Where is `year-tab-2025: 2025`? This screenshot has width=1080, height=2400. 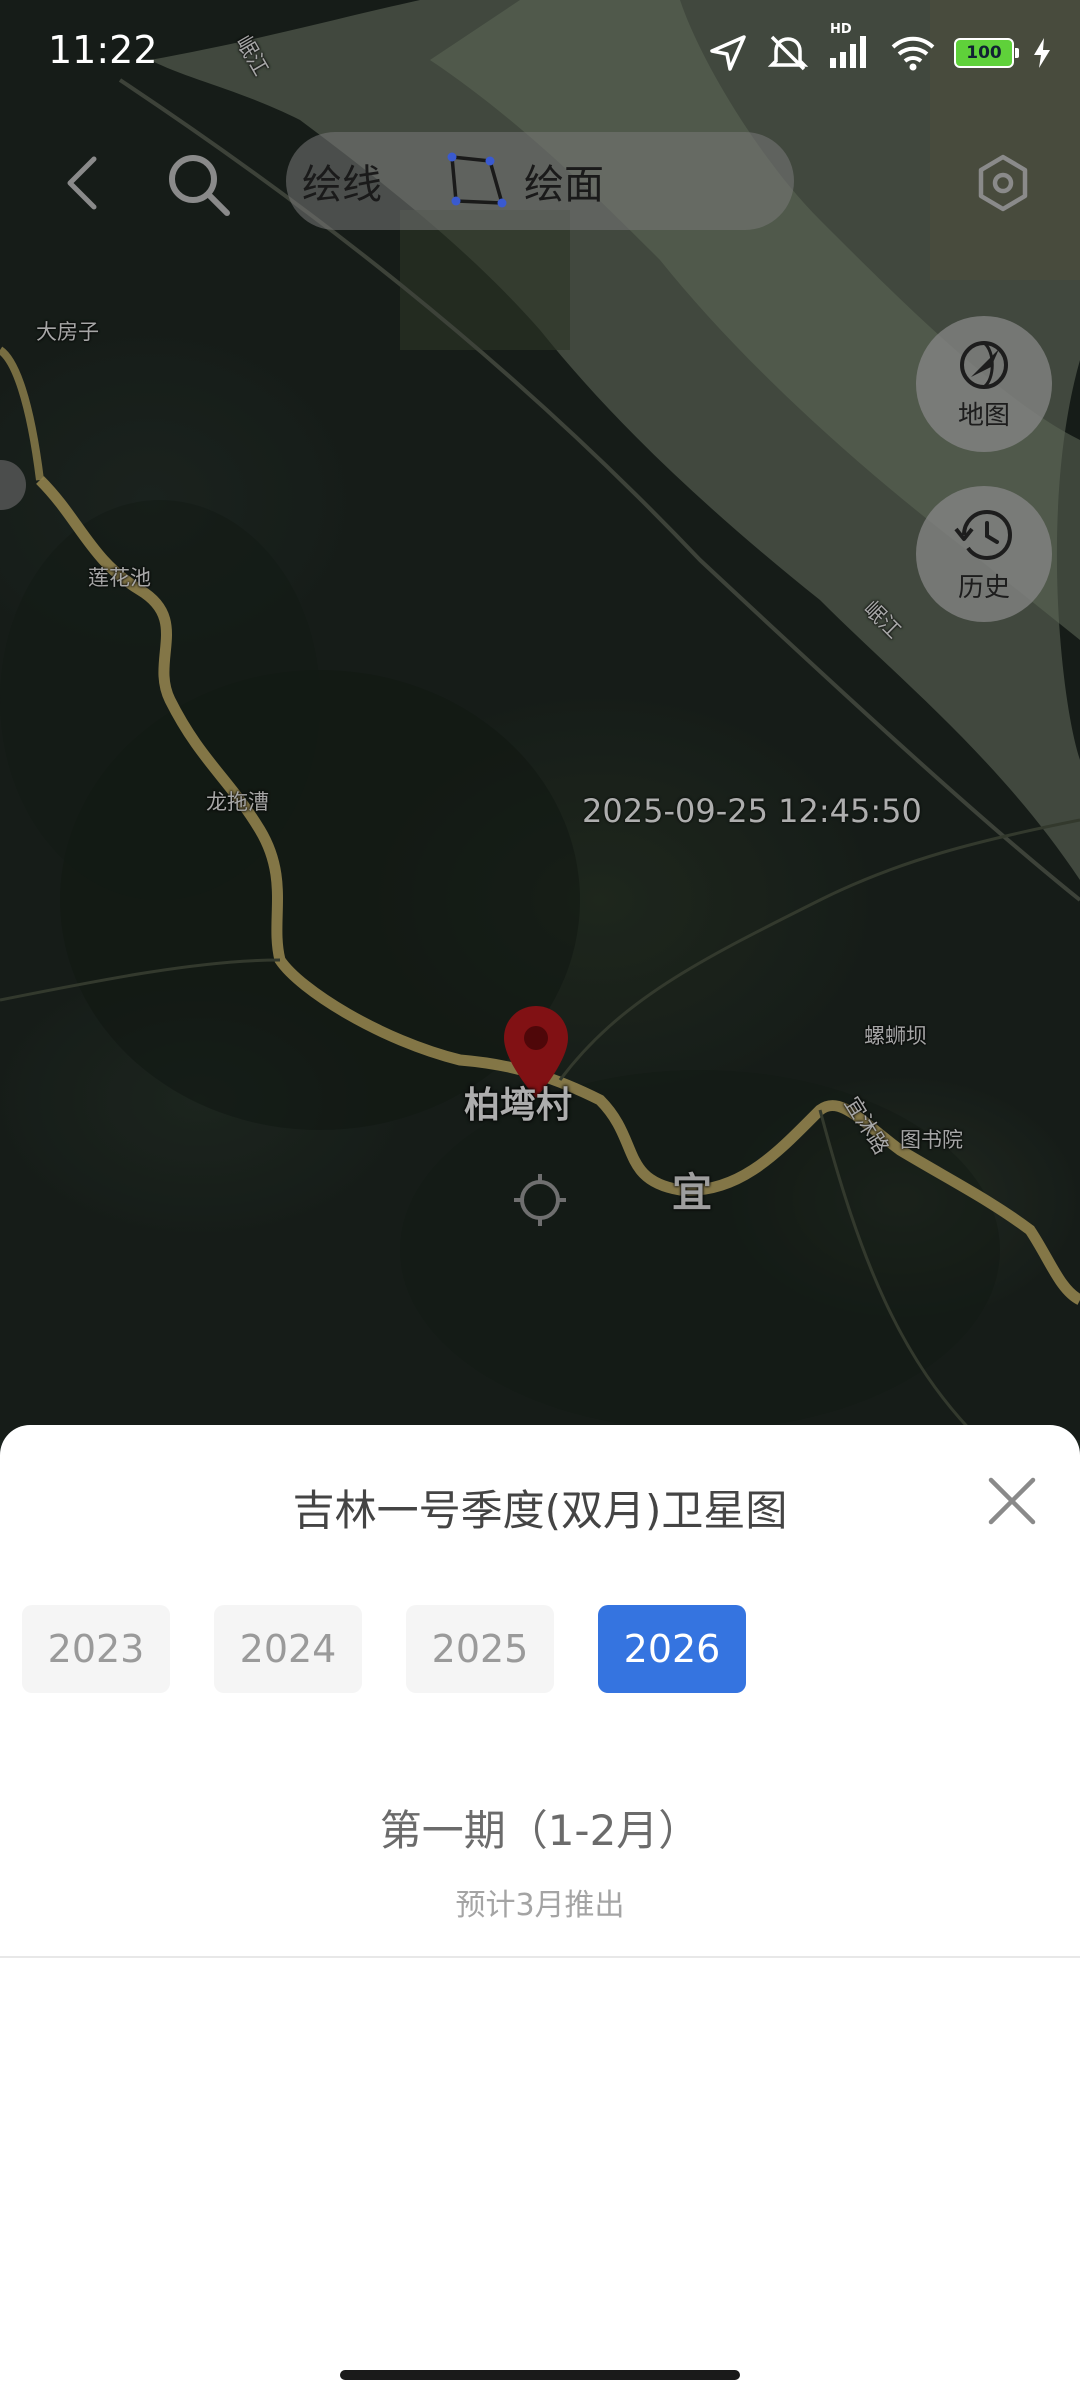
year-tab-2025: 2025 is located at coordinates (480, 1649).